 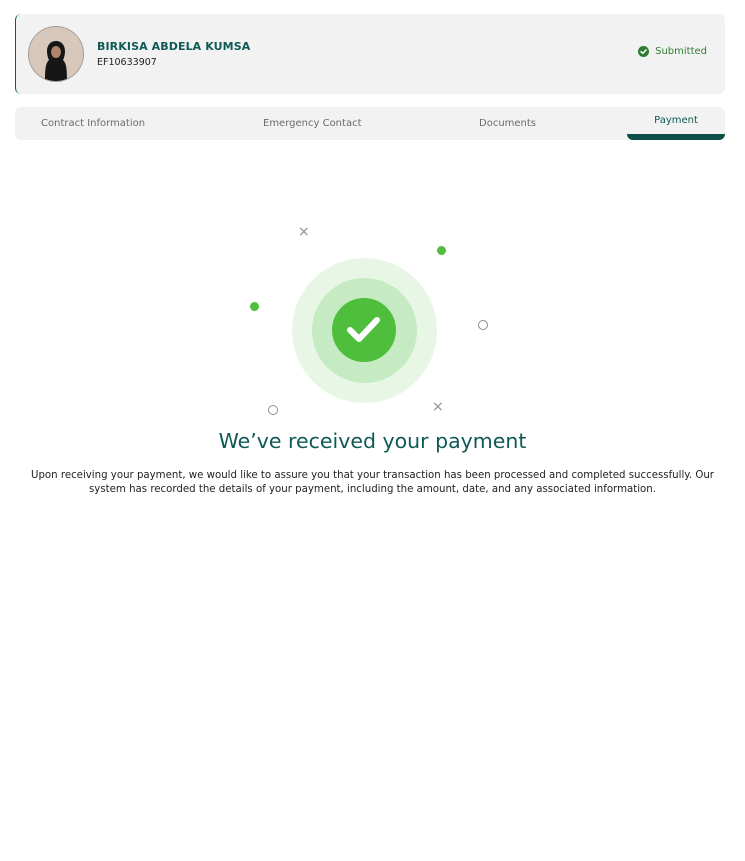 I want to click on check-icon, so click(x=363, y=329).